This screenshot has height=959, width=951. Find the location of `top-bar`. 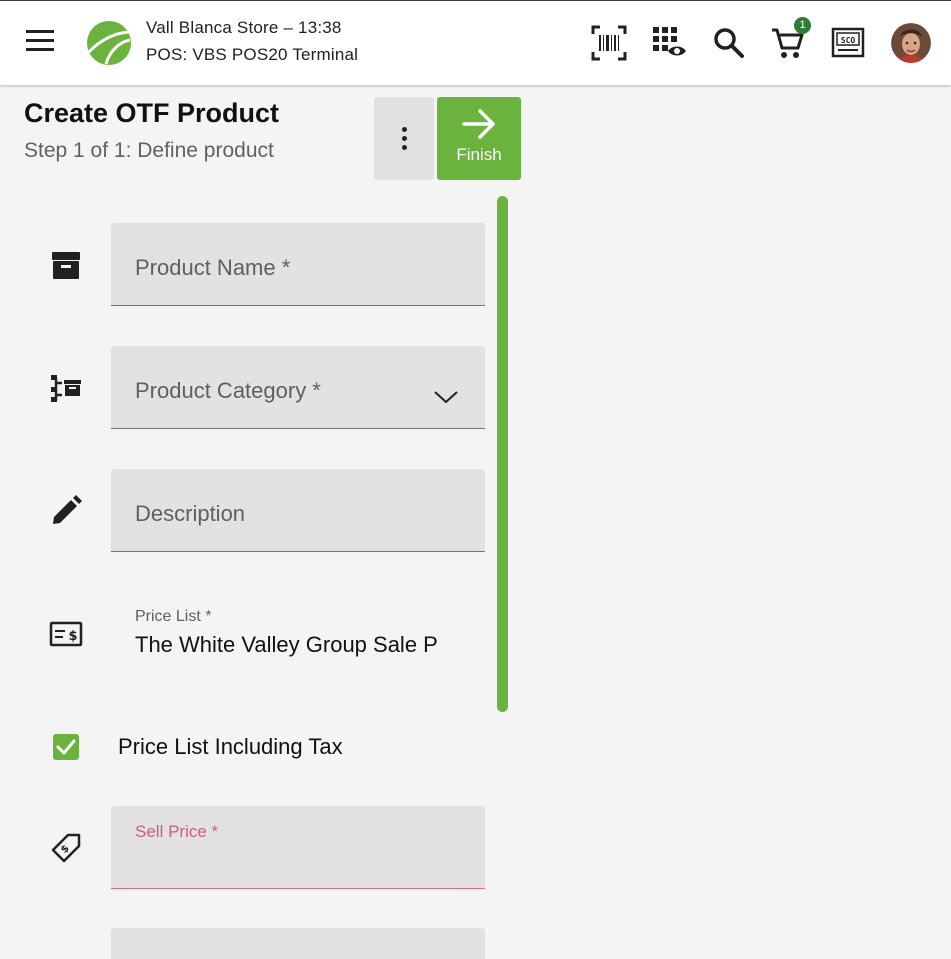

top-bar is located at coordinates (475, 42).